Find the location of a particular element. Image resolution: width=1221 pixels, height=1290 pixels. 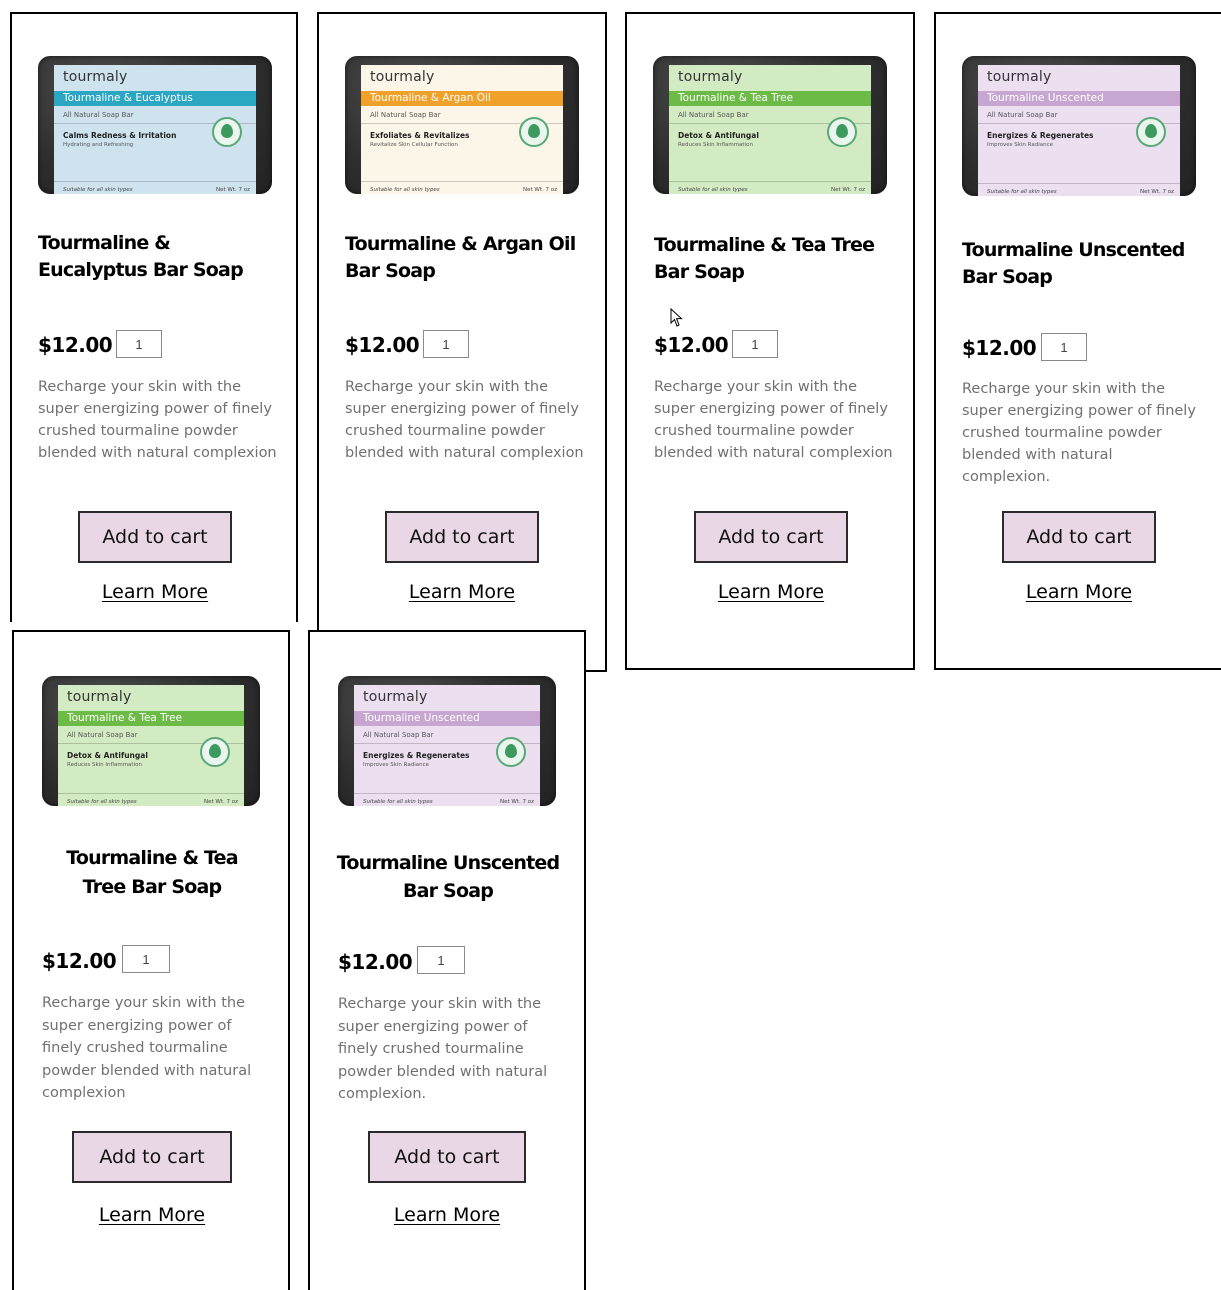

product-title: Tourmaline & Eucalyptus Bar Soap is located at coordinates (158, 257).